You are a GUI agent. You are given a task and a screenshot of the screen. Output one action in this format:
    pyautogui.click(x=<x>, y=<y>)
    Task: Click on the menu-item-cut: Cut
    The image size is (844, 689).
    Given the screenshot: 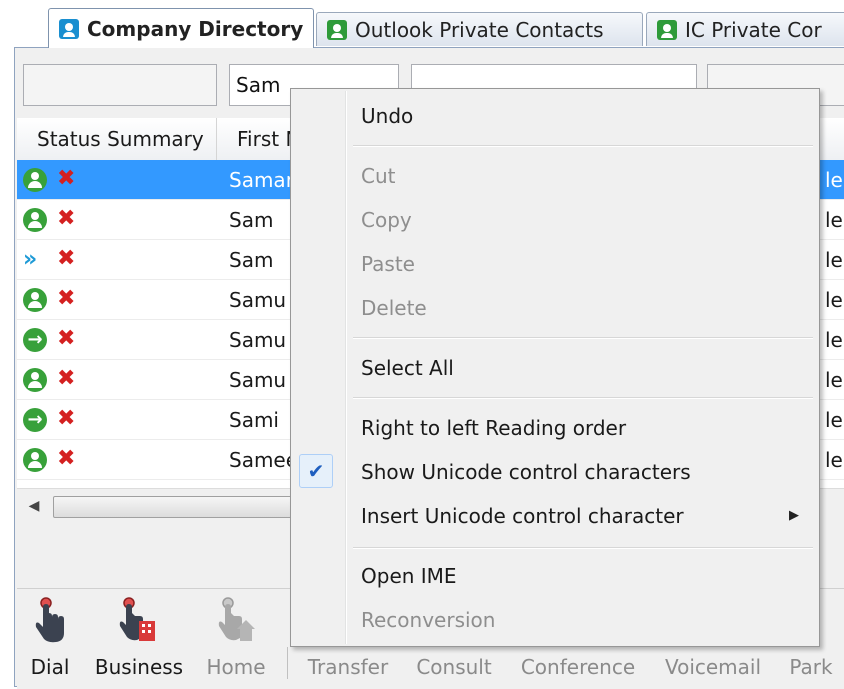 What is the action you would take?
    pyautogui.click(x=555, y=176)
    